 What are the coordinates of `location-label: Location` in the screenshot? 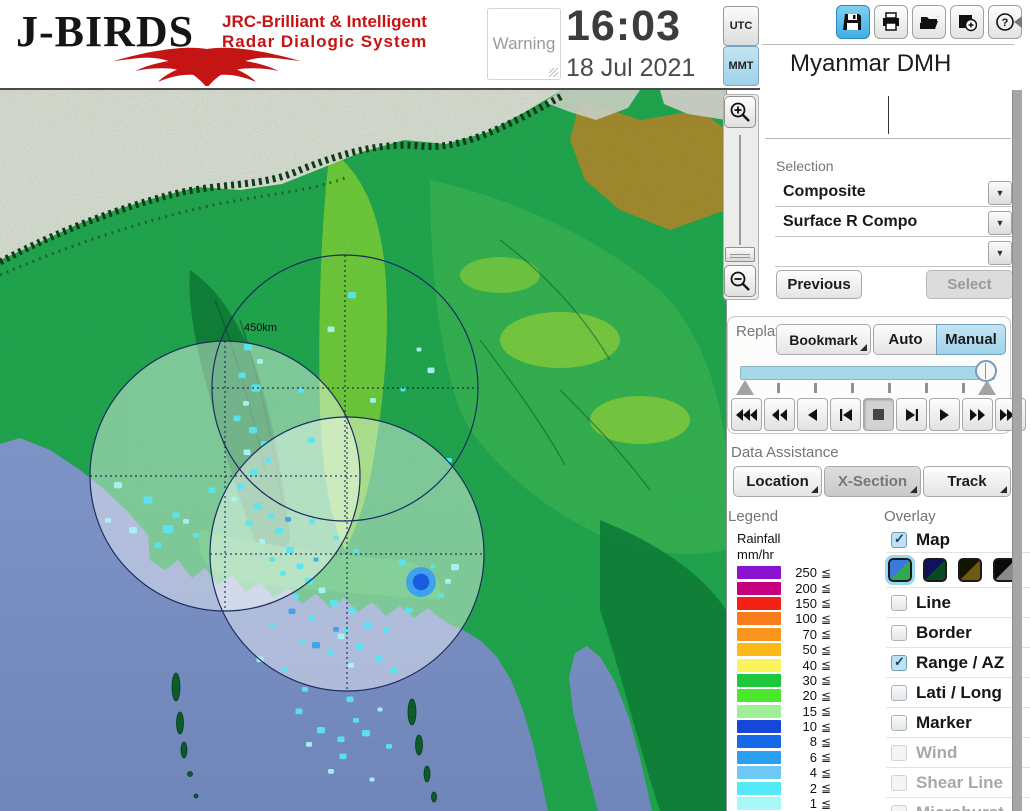 It's located at (777, 481).